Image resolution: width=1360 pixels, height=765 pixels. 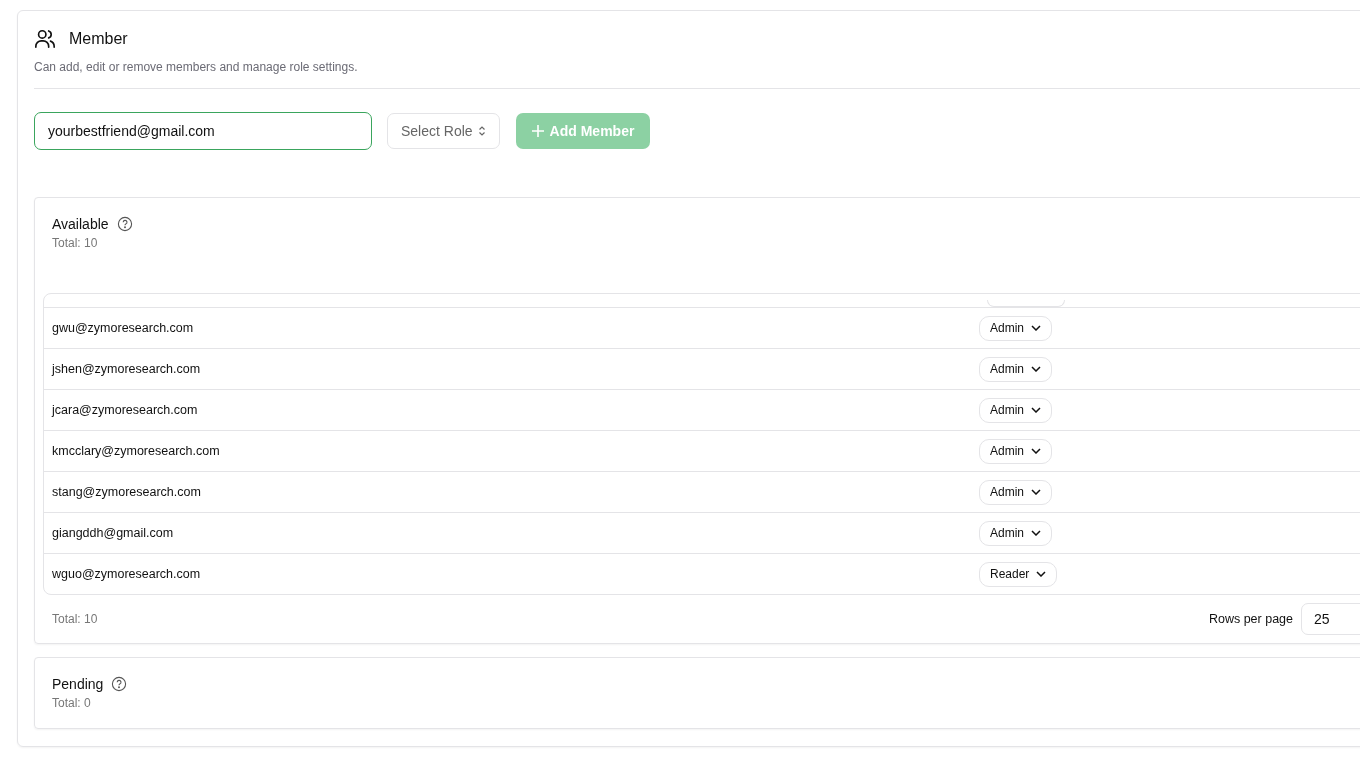 I want to click on rows-per-page-select: 25, so click(x=1330, y=619).